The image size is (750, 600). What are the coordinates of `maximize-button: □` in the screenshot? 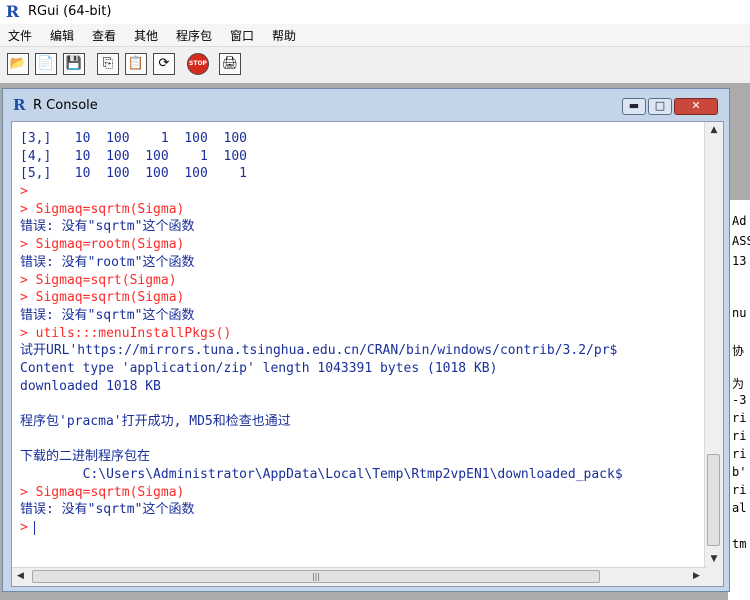 It's located at (660, 106).